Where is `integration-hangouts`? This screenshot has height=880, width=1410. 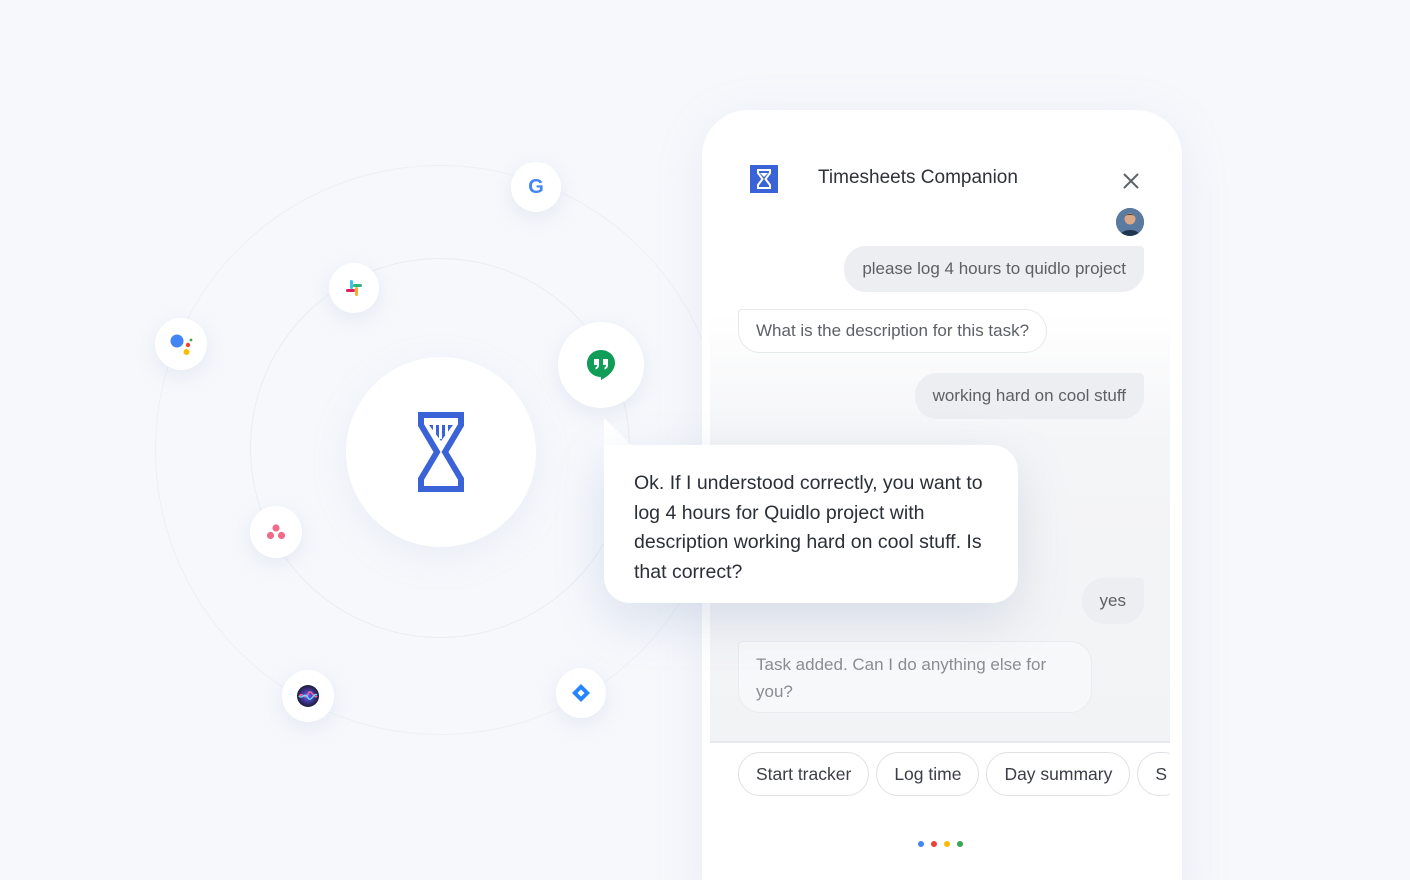 integration-hangouts is located at coordinates (601, 365).